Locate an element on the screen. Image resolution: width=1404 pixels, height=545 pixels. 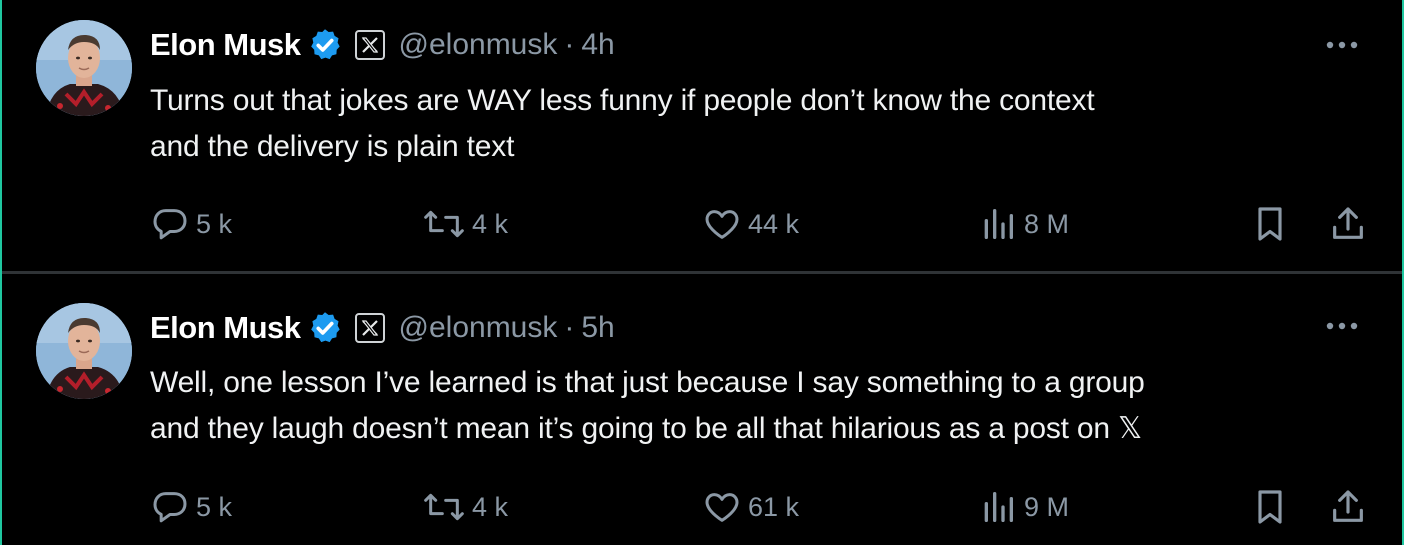
like-count: 44 k is located at coordinates (774, 223).